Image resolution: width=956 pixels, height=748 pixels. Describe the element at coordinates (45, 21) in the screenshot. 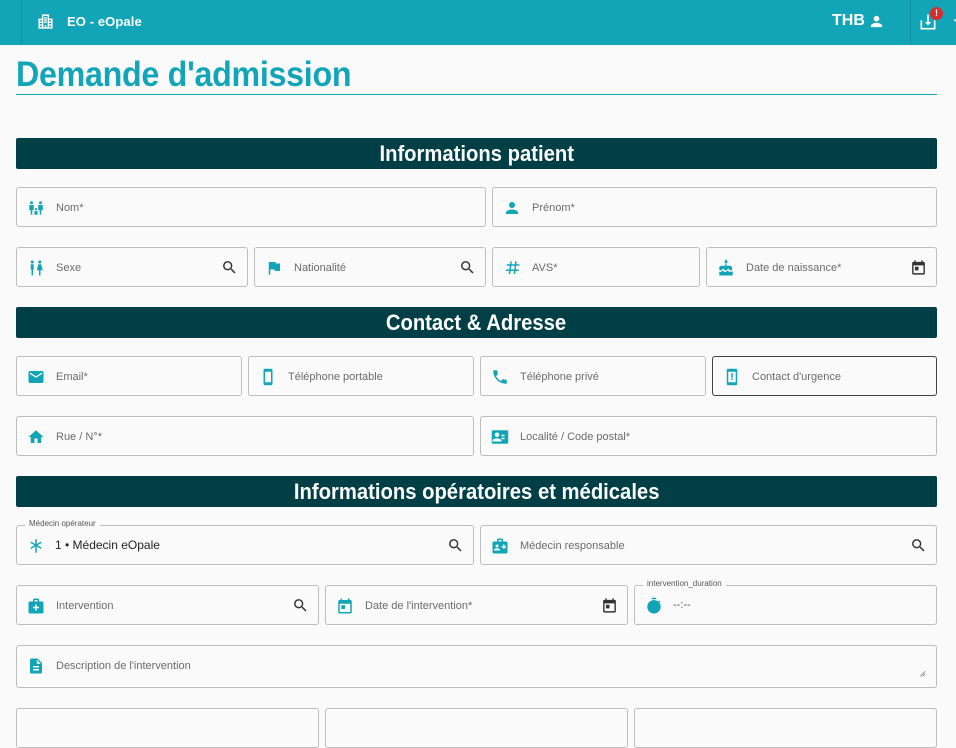

I see `hospital-icon` at that location.